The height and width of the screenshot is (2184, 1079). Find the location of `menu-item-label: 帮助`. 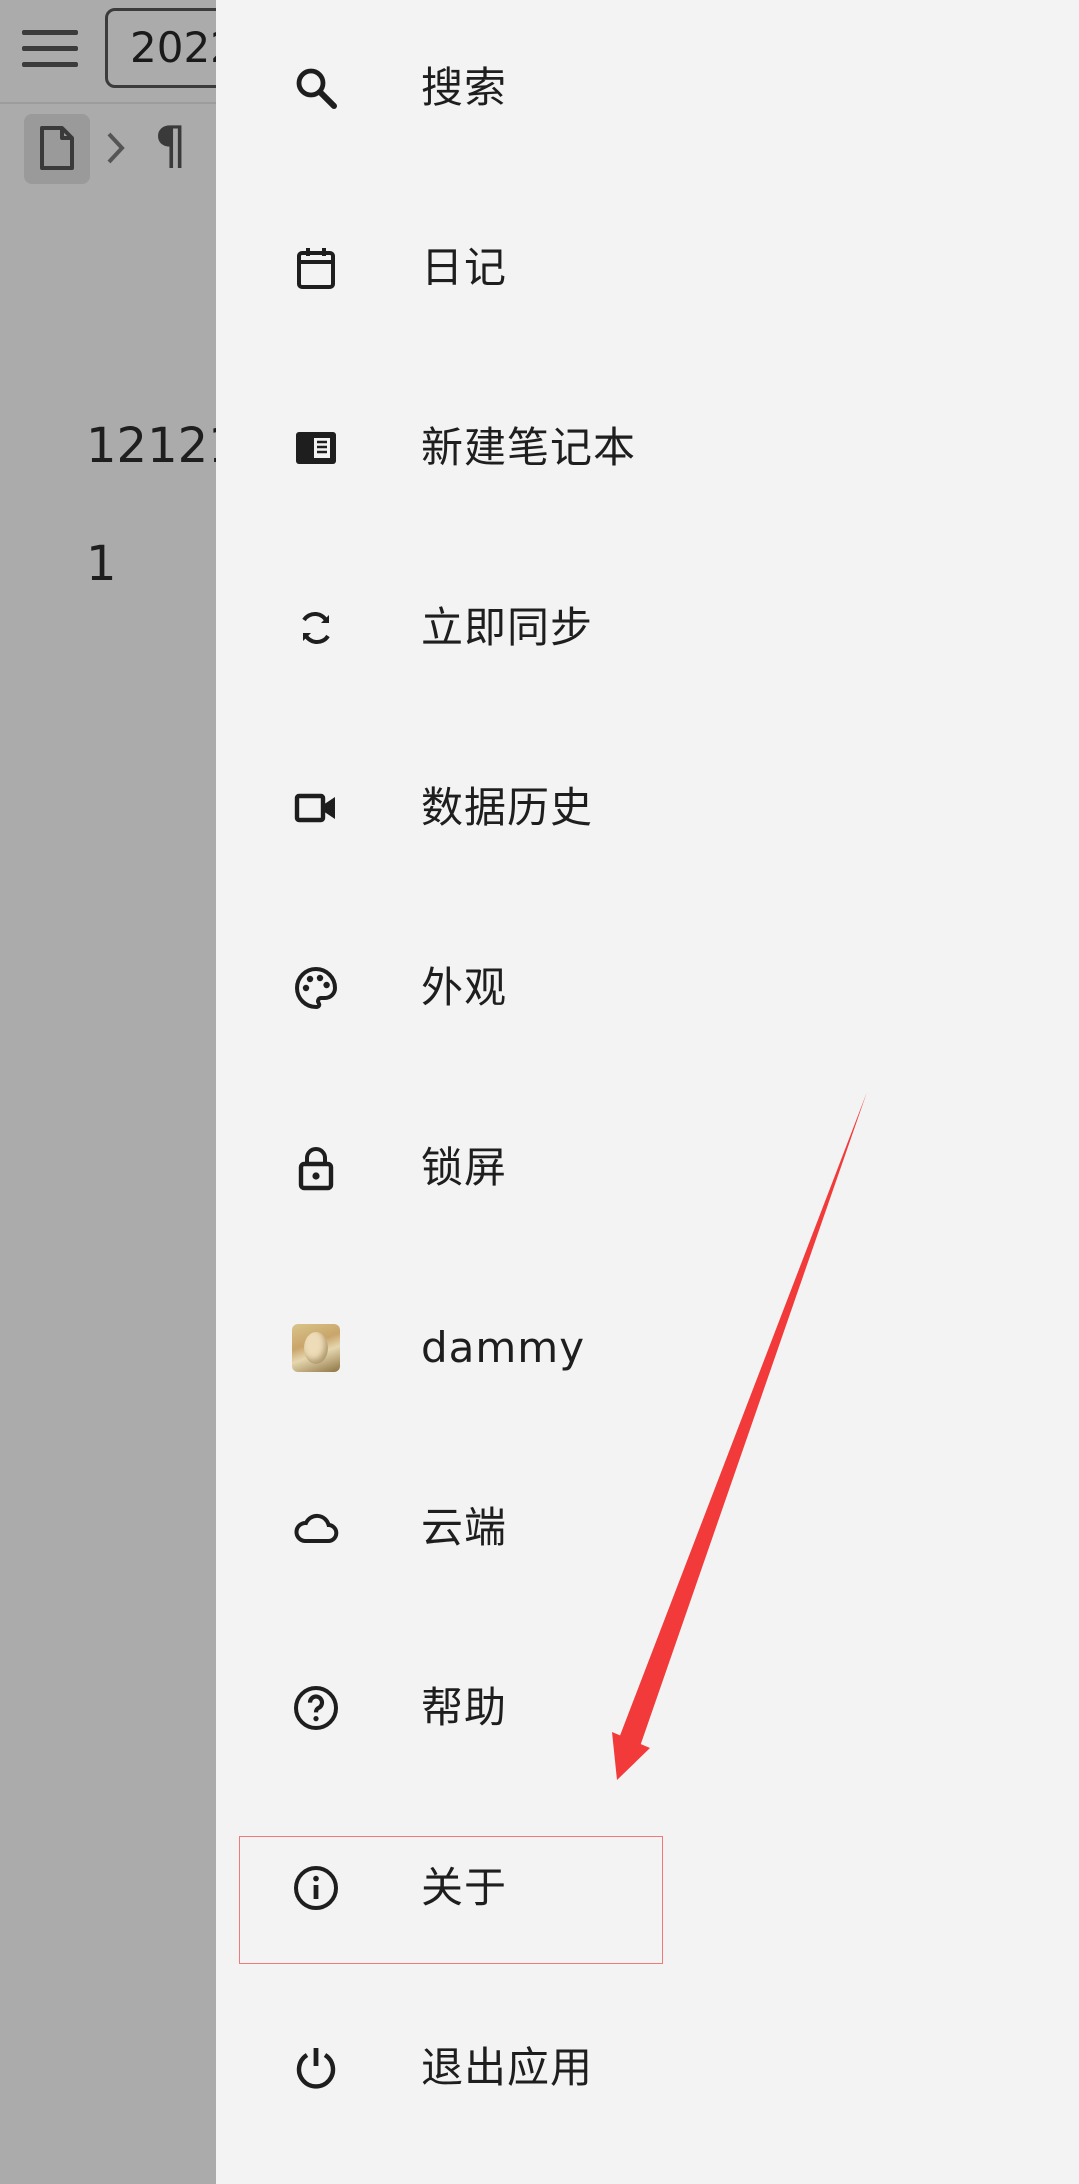

menu-item-label: 帮助 is located at coordinates (464, 1707).